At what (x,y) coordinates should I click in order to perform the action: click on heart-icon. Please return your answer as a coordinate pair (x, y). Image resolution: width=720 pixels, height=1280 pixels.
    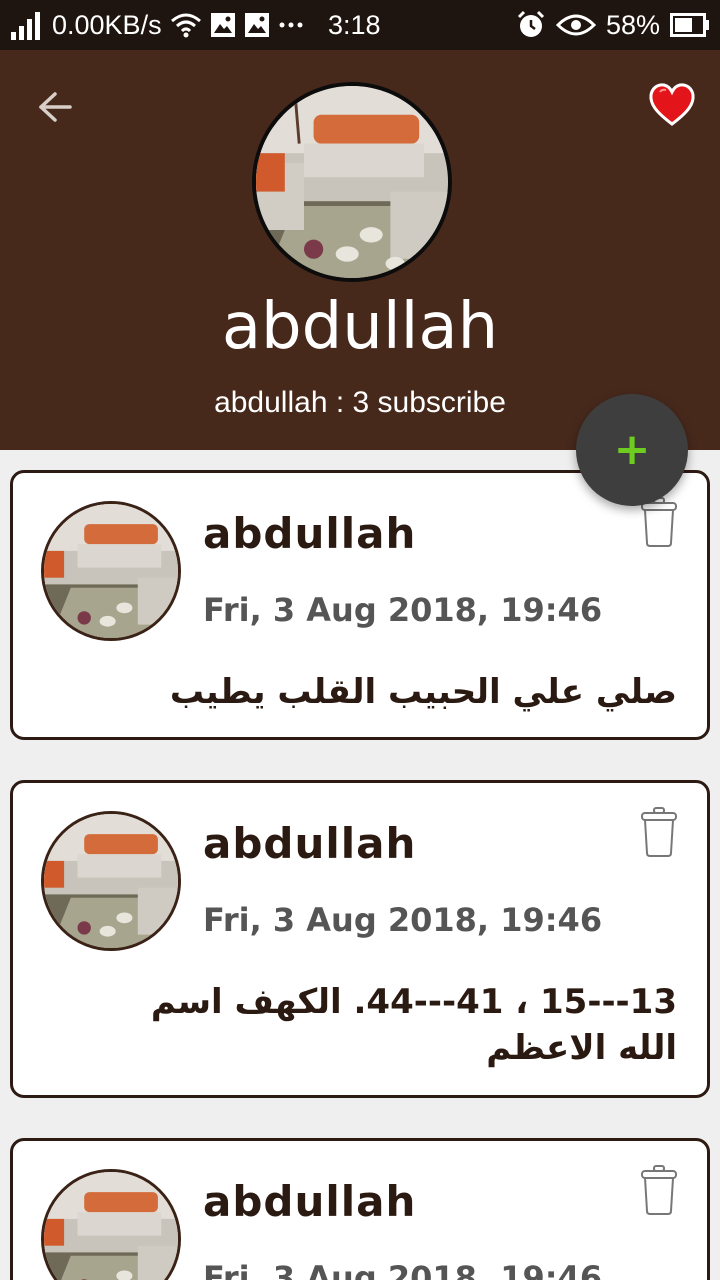
    Looking at the image, I should click on (672, 104).